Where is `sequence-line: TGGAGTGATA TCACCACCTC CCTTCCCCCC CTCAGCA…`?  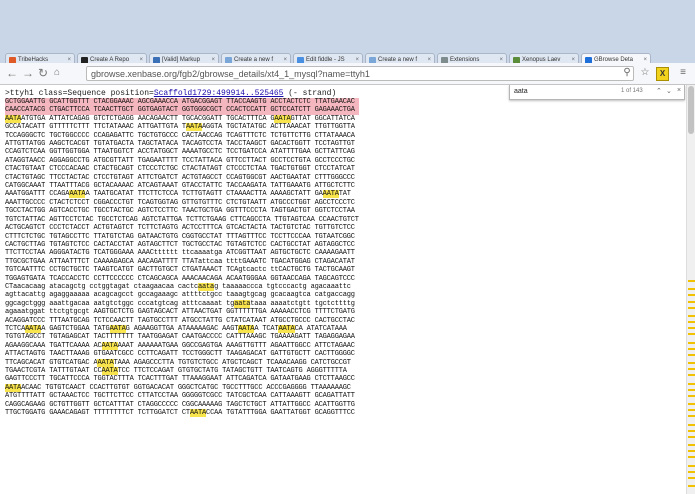
sequence-line: TGGAGTGATA TCACCACCTC CCTTCCCCCC CTCAGCA… is located at coordinates (180, 278).